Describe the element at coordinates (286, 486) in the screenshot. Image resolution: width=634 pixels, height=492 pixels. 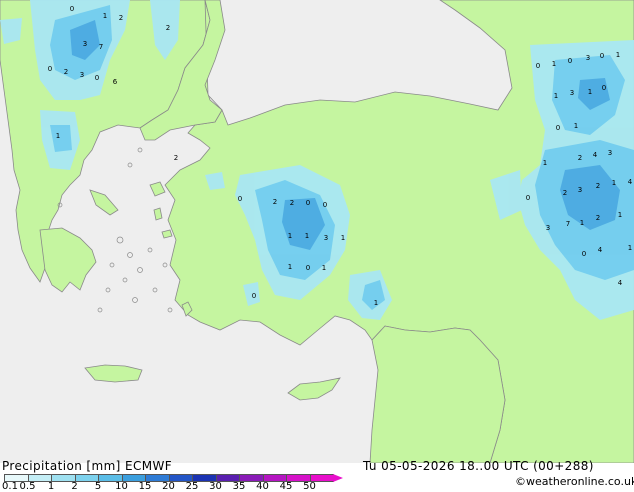
I see `colorbar-tick-label: 45` at that location.